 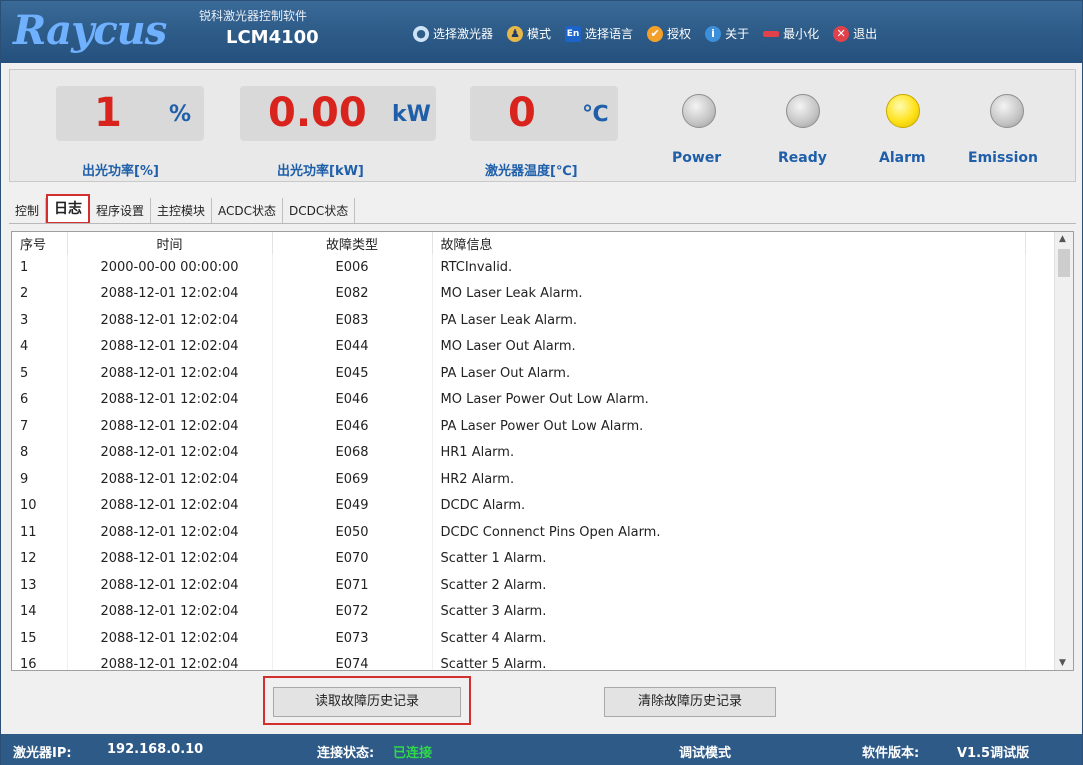 What do you see at coordinates (1062, 239) in the screenshot?
I see `scroll-up-icon: ▲` at bounding box center [1062, 239].